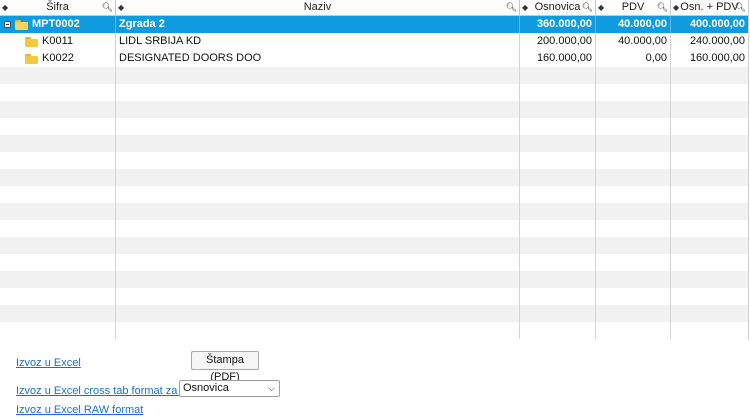  I want to click on print-pdf-button: Štampa (PDF), so click(225, 367).